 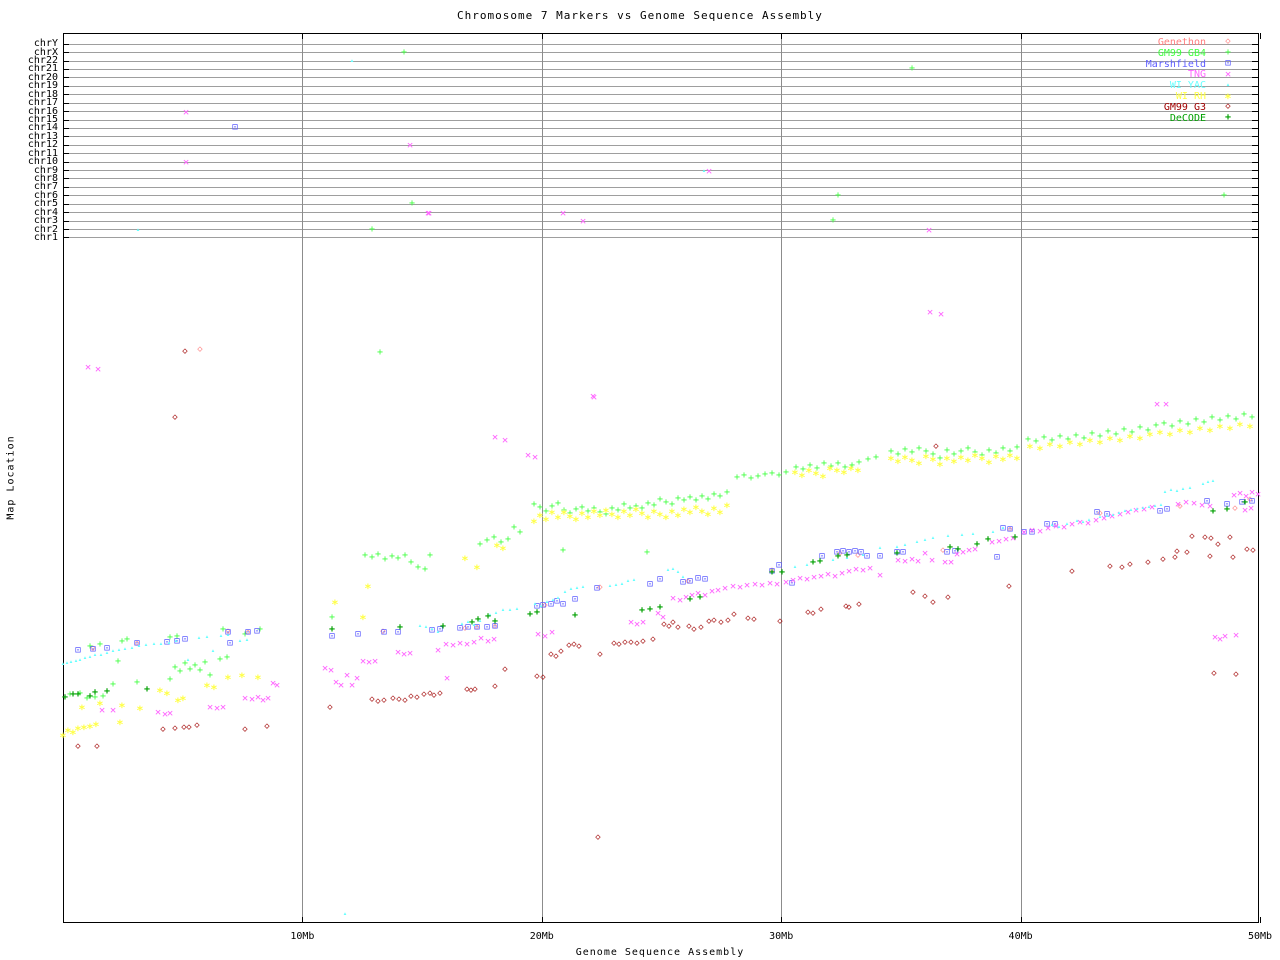 I want to click on legend-label: TNG, so click(x=1196, y=75).